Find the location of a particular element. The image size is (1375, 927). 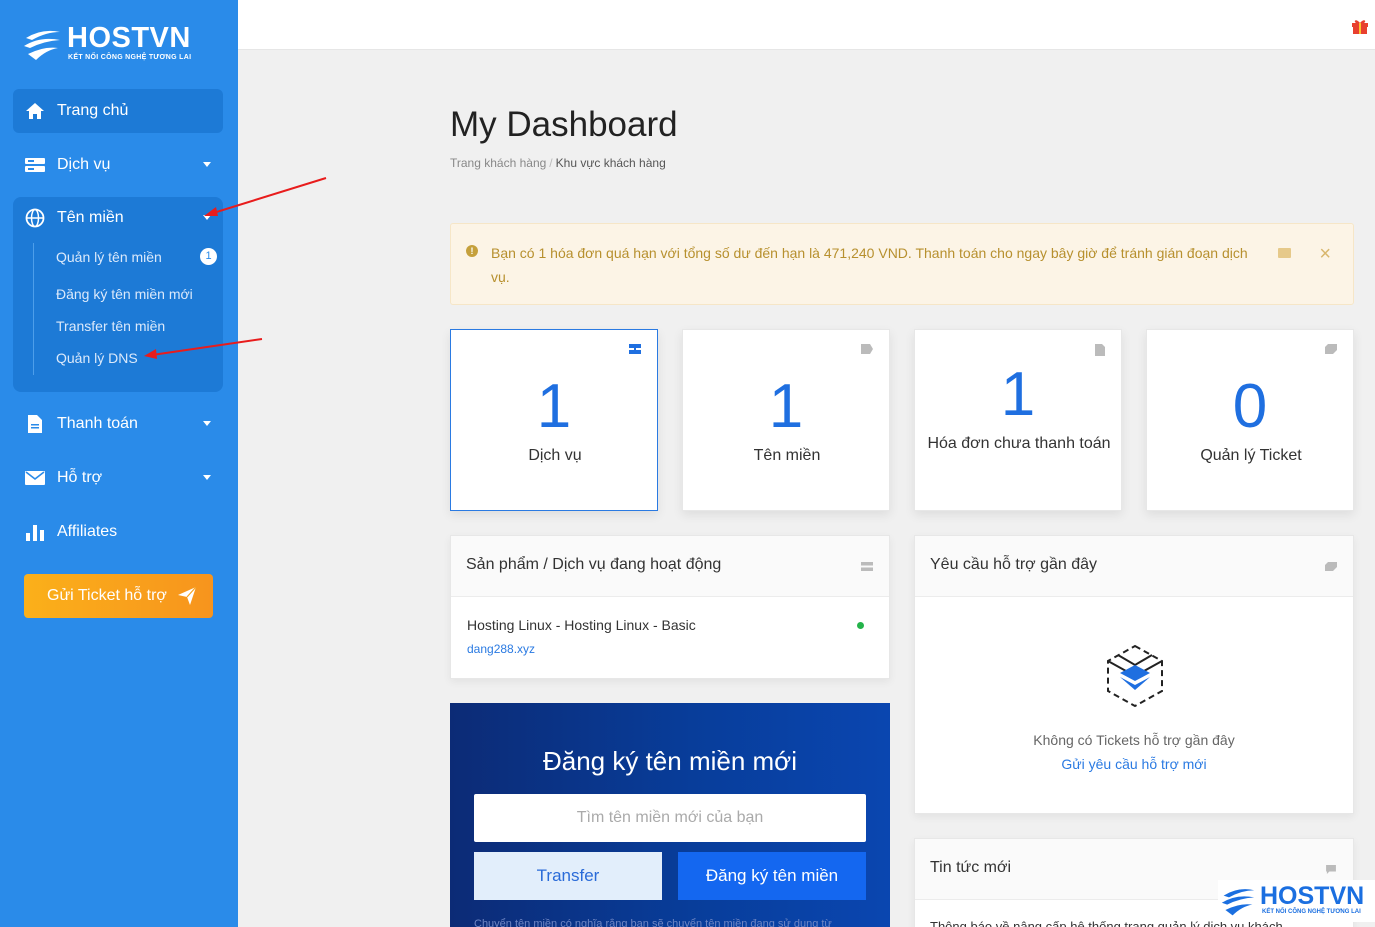

submenu-divider is located at coordinates (33, 309).